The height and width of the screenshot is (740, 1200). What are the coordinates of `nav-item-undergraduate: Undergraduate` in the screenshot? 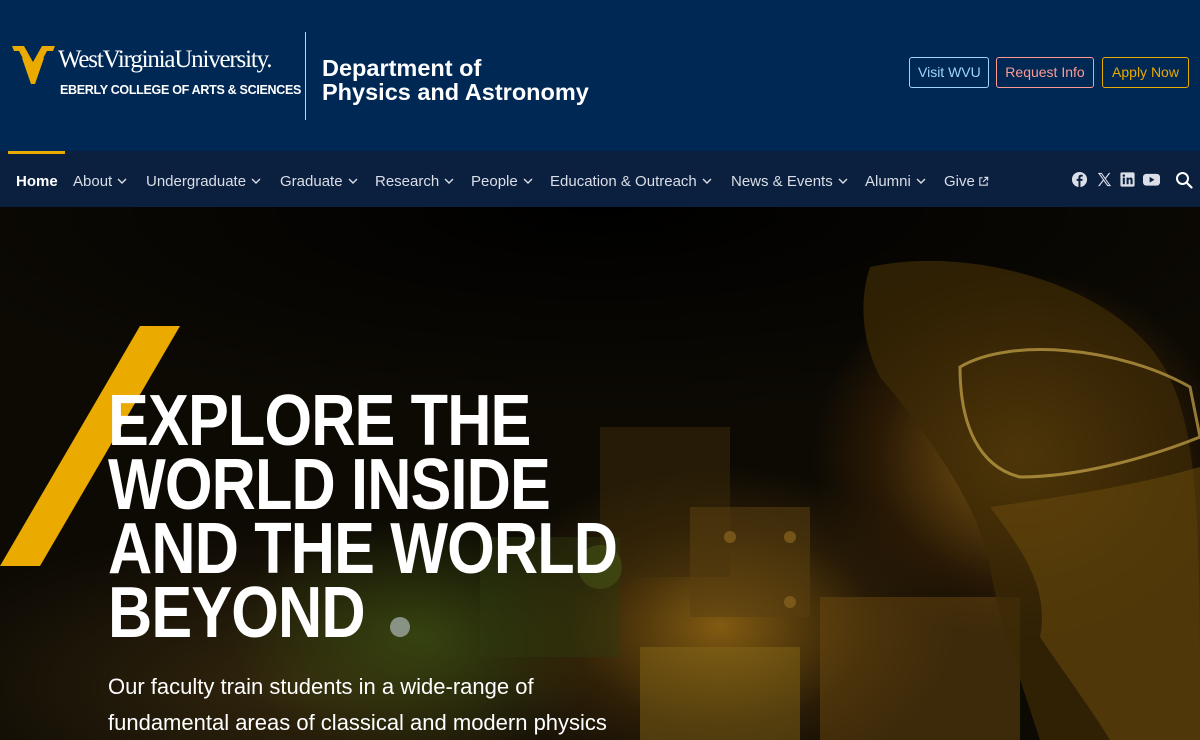 It's located at (203, 181).